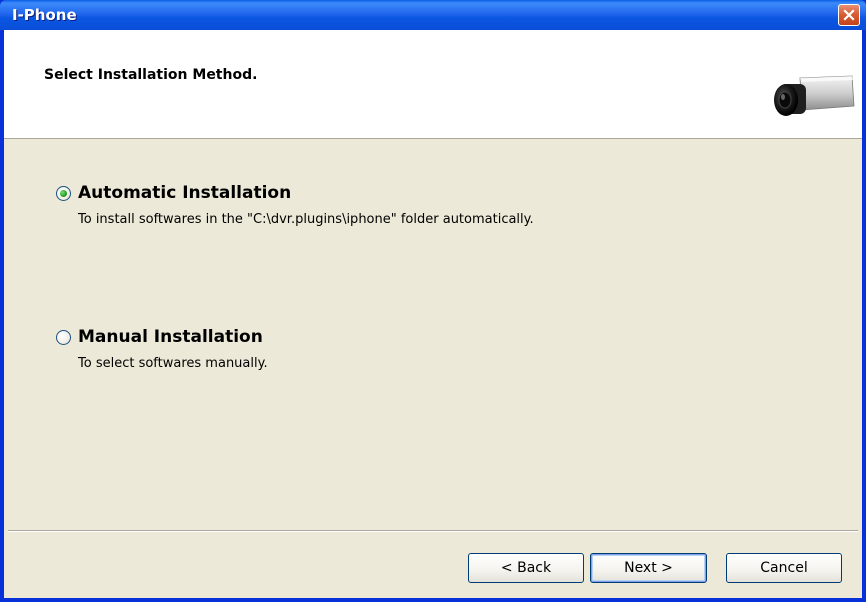 This screenshot has height=602, width=866. Describe the element at coordinates (151, 75) in the screenshot. I see `page-title: Select Installation Method.` at that location.